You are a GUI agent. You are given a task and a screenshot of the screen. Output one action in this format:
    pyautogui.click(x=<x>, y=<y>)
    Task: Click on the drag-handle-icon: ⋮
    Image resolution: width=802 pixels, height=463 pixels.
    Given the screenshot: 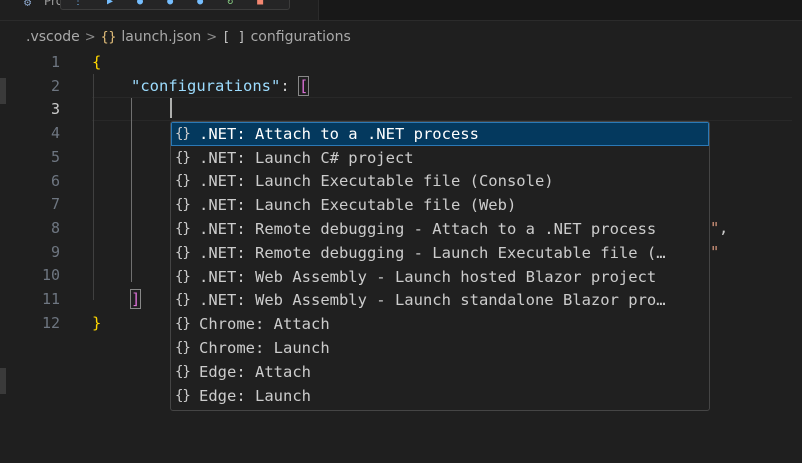 What is the action you would take?
    pyautogui.click(x=78, y=3)
    